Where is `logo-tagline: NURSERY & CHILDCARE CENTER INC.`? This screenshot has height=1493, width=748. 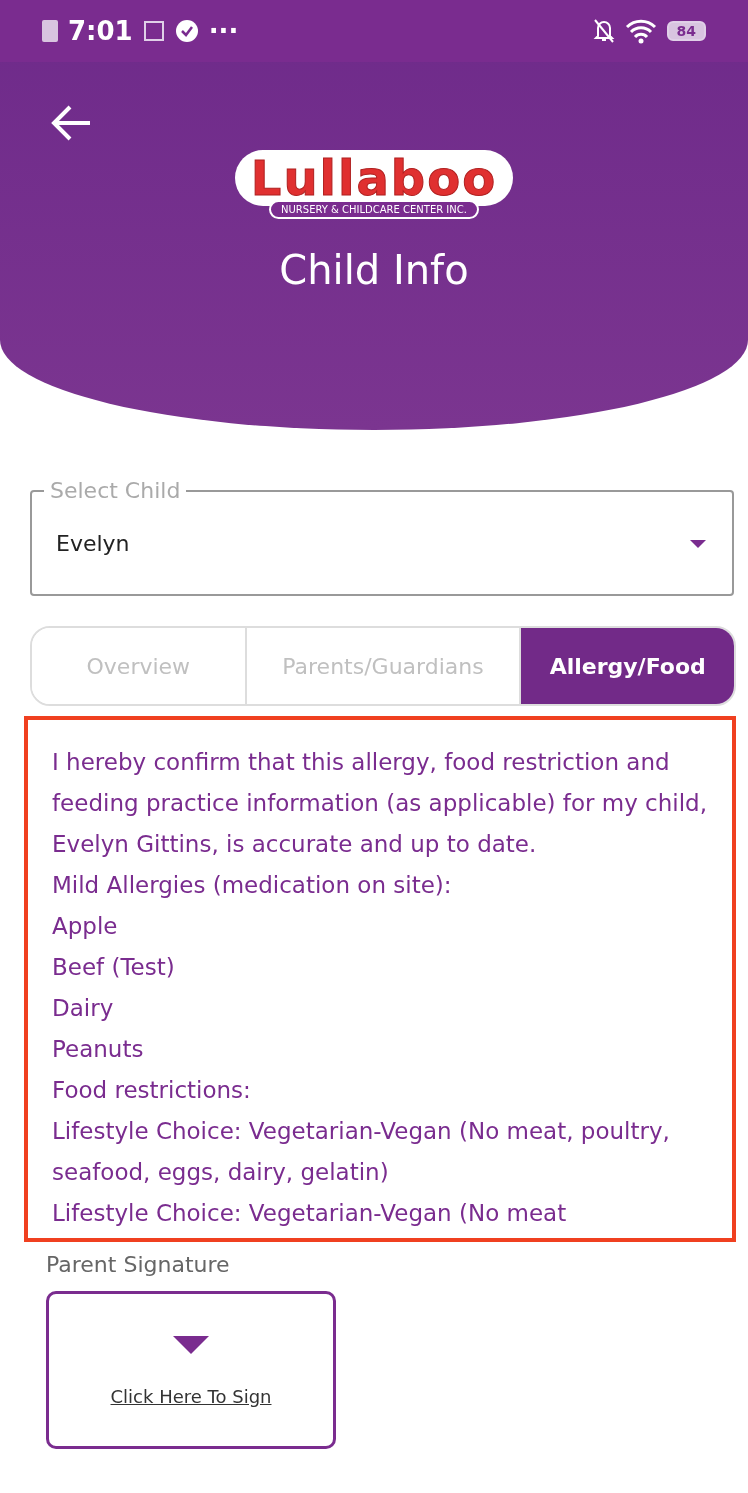
logo-tagline: NURSERY & CHILDCARE CENTER INC. is located at coordinates (374, 209).